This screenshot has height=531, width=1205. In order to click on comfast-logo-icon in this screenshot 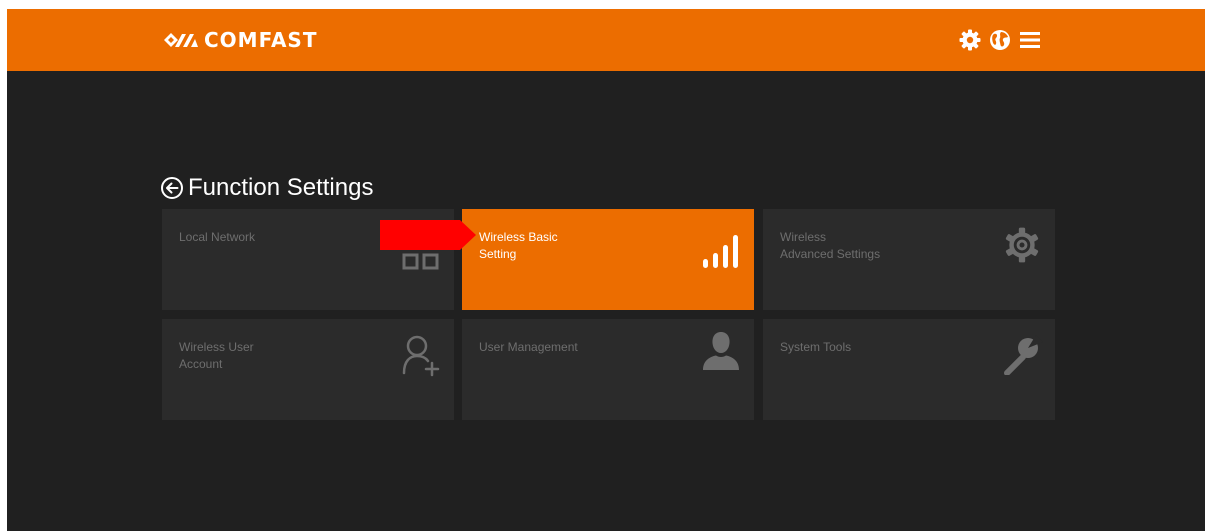, I will do `click(181, 40)`.